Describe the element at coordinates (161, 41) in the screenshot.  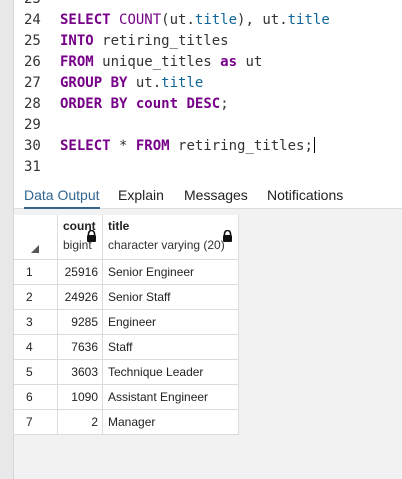
I see `code-token: retiring_titles` at that location.